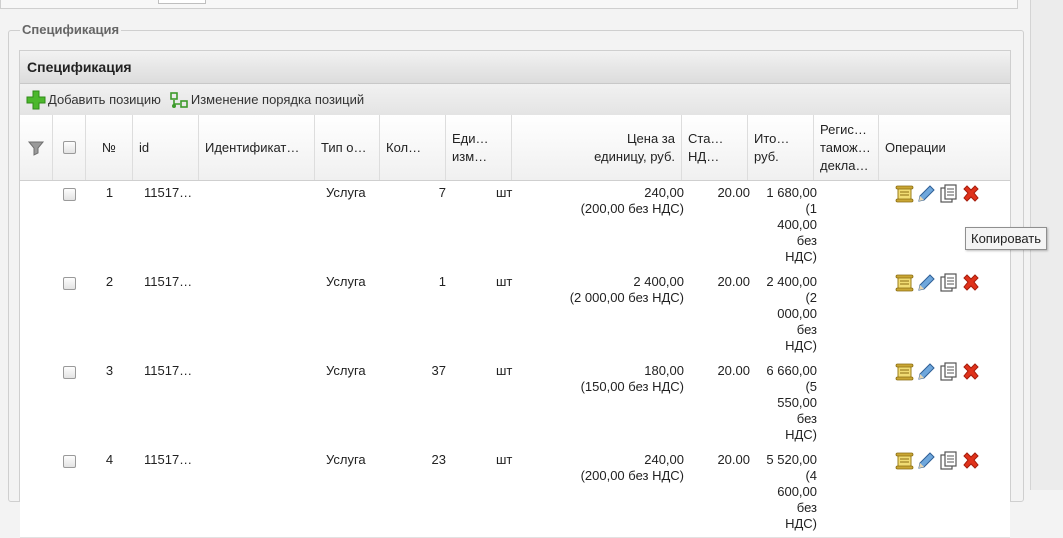  I want to click on row-price-line: 240,00, so click(664, 192).